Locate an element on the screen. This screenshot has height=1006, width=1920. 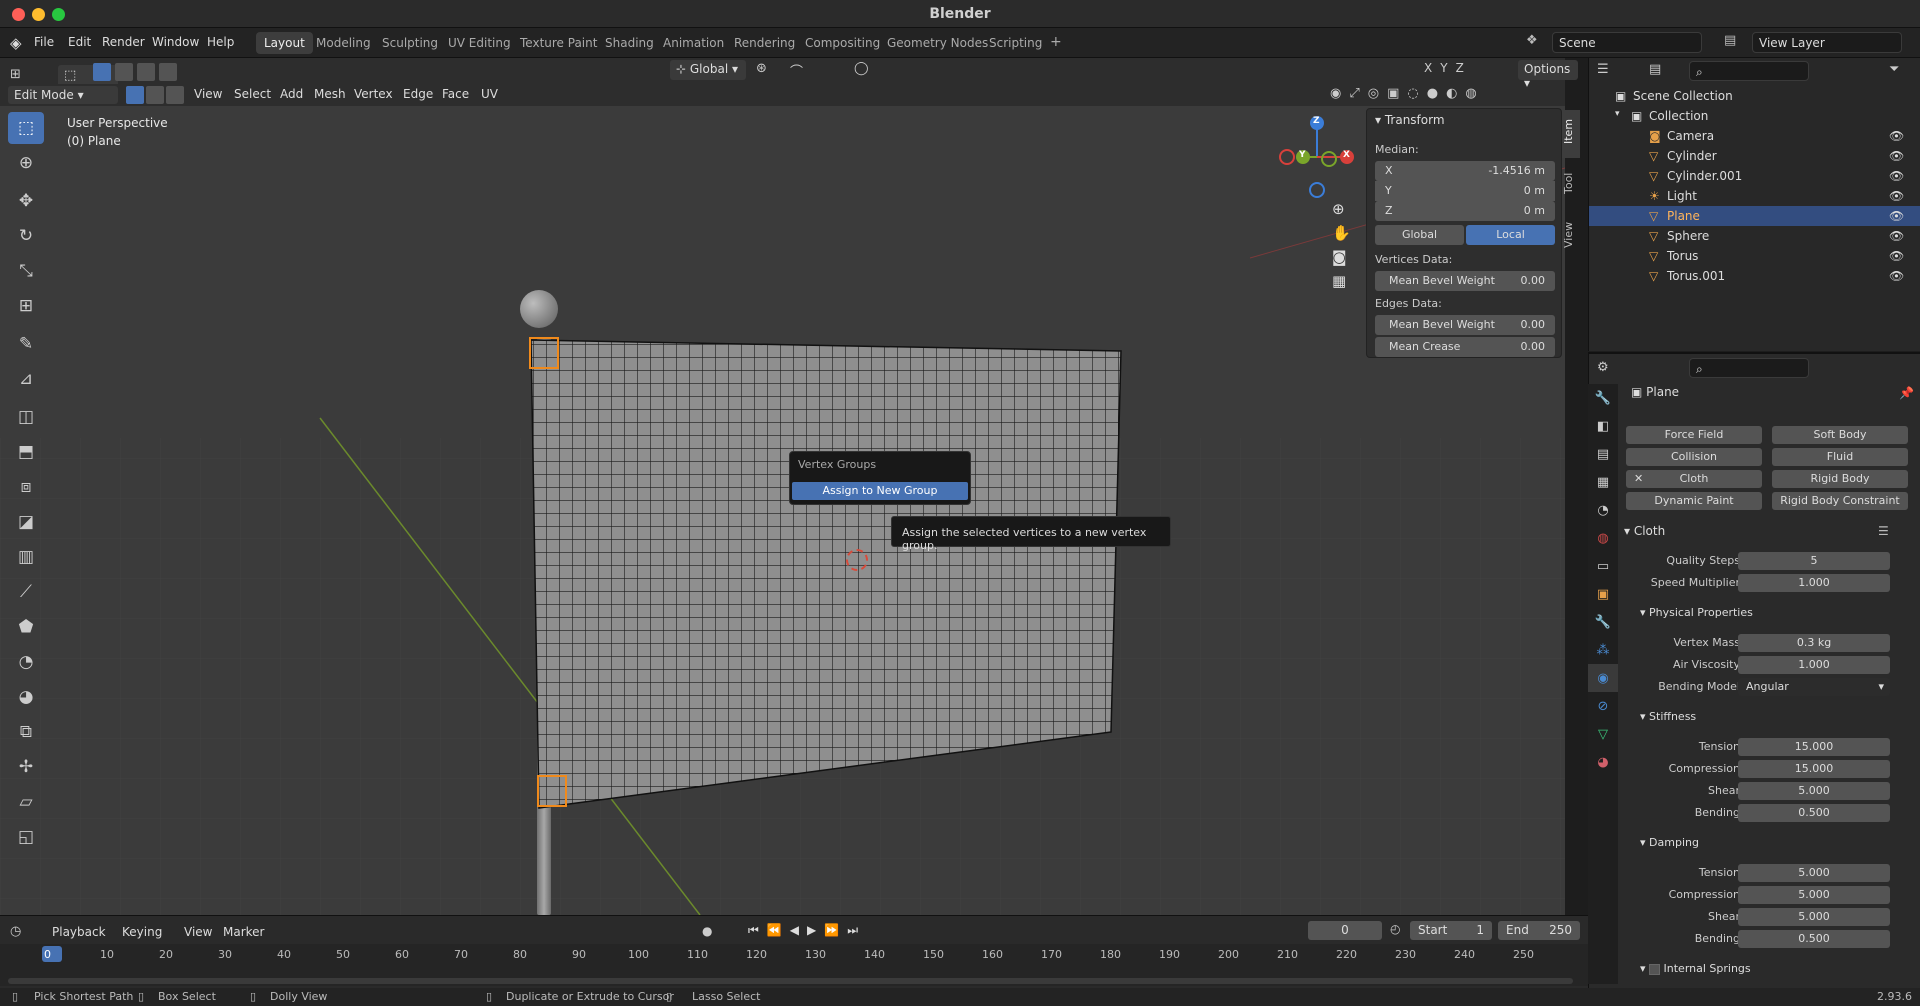
stiffness-compression-field: 15.000 is located at coordinates (1814, 769).